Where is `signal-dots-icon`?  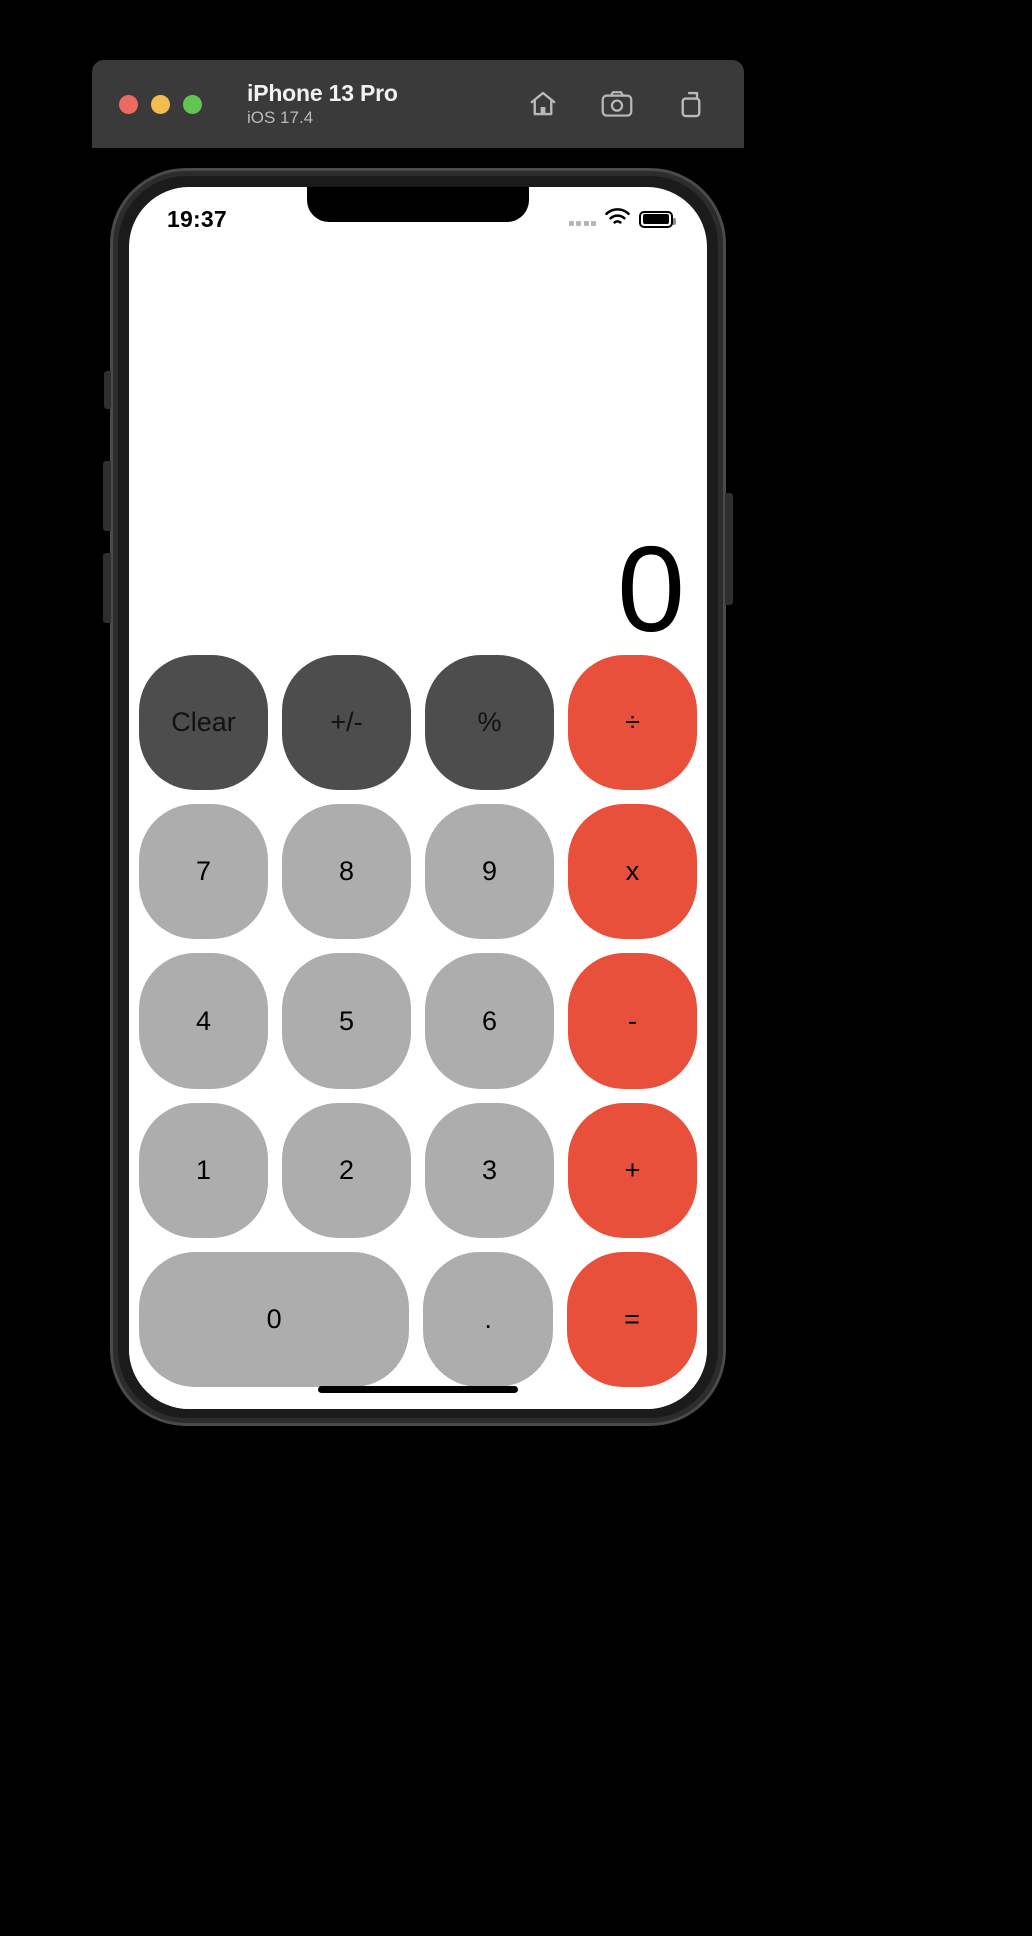 signal-dots-icon is located at coordinates (582, 219).